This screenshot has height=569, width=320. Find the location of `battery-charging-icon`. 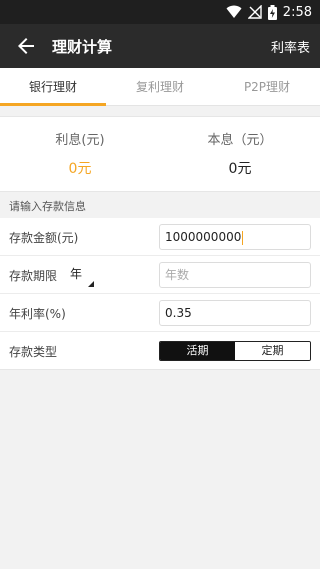

battery-charging-icon is located at coordinates (272, 12).